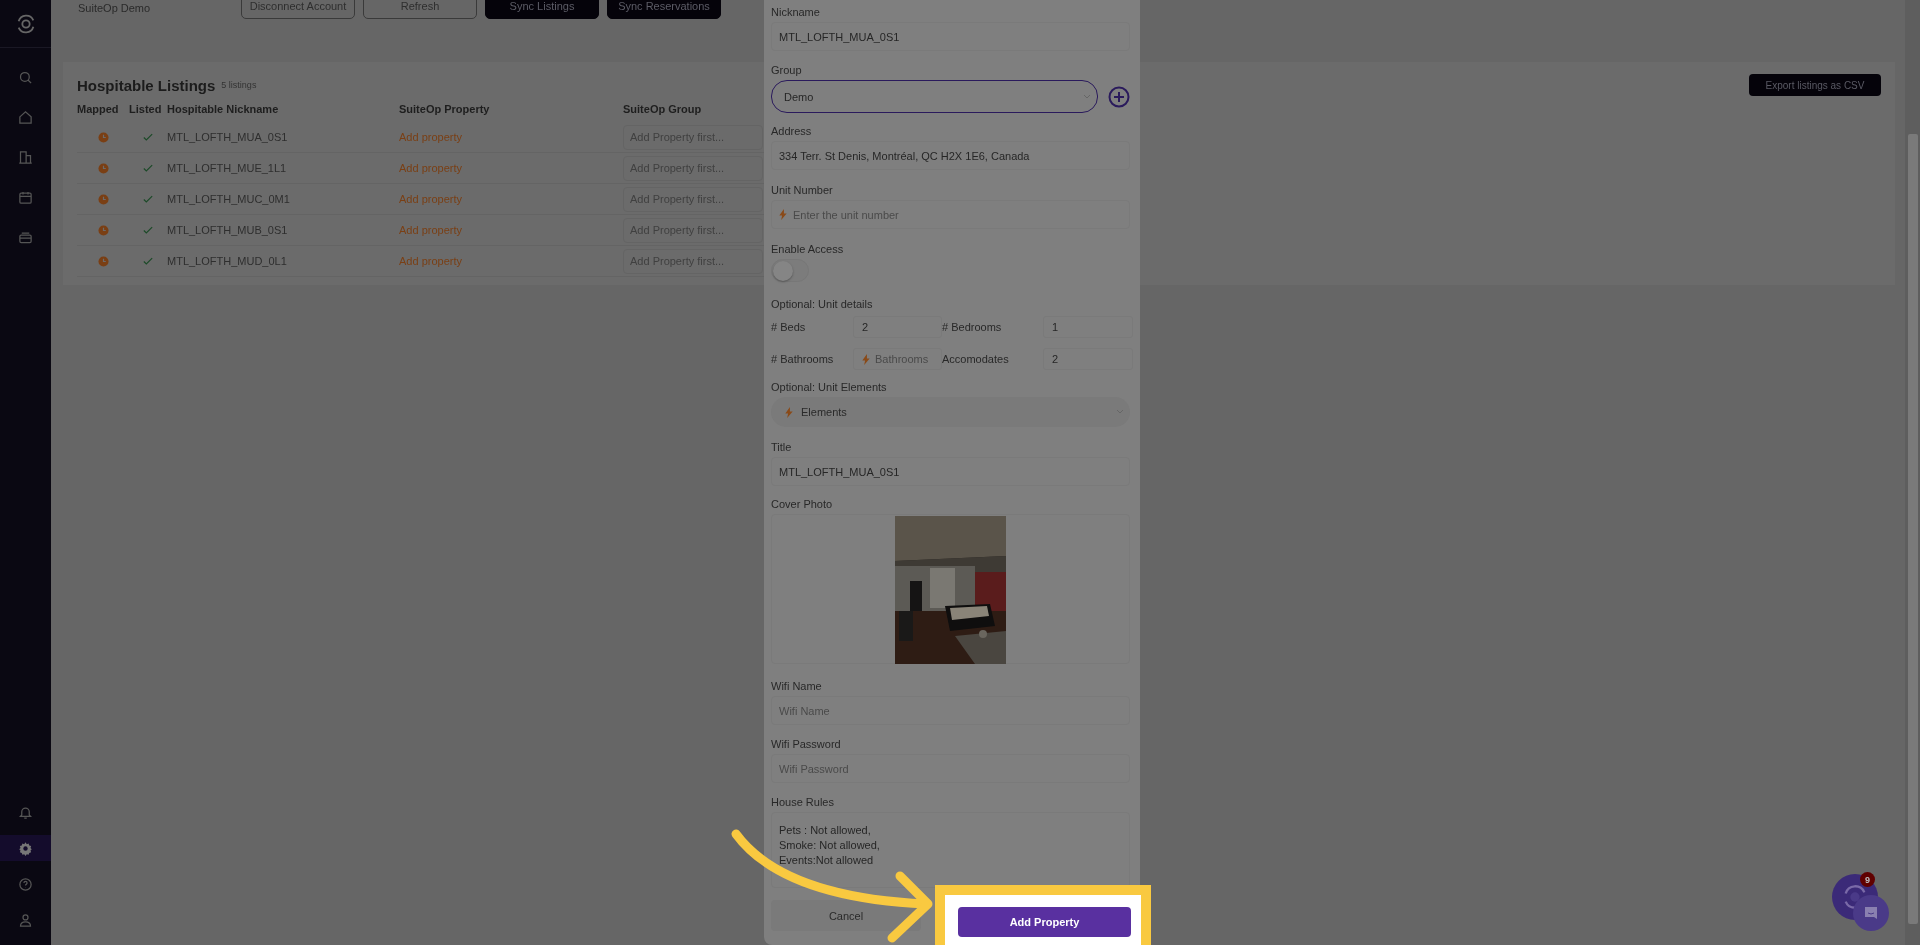 Image resolution: width=1920 pixels, height=945 pixels. What do you see at coordinates (98, 109) in the screenshot?
I see `column-header: Mapped` at bounding box center [98, 109].